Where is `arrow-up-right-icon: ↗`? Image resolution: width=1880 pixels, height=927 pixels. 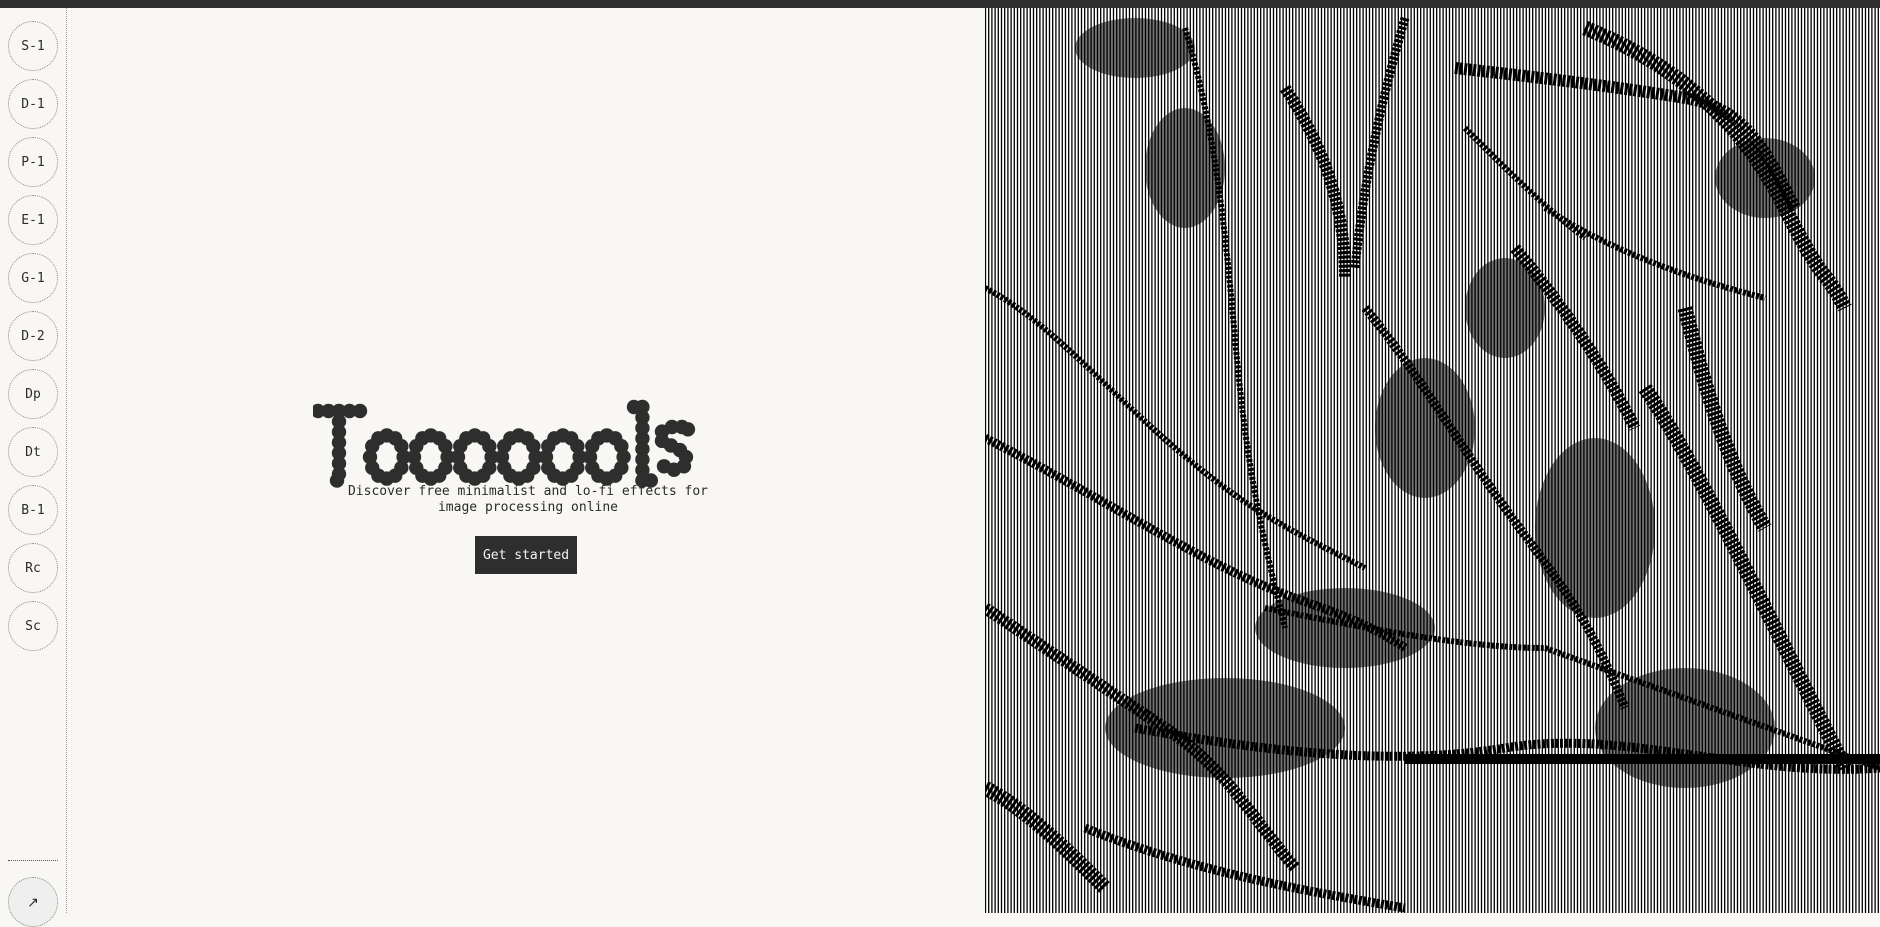
arrow-up-right-icon: ↗ is located at coordinates (33, 901).